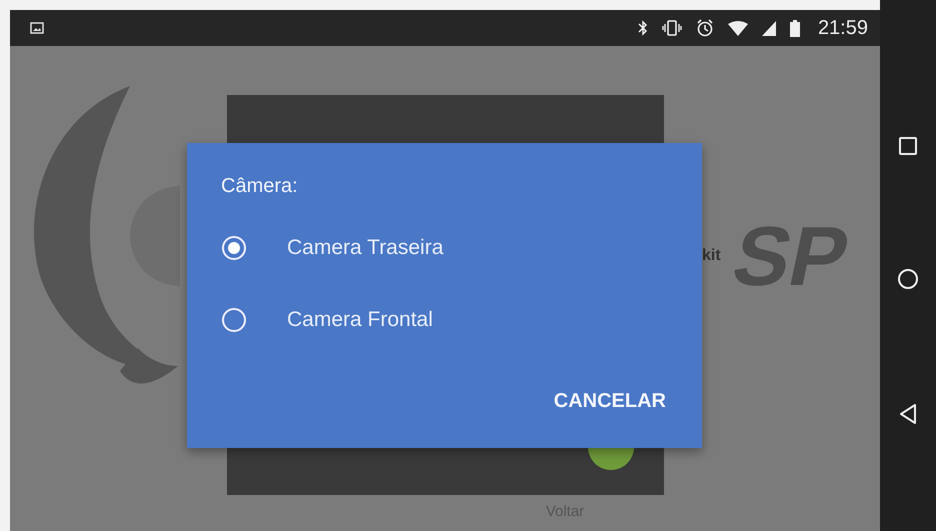 Image resolution: width=936 pixels, height=531 pixels. What do you see at coordinates (610, 401) in the screenshot?
I see `cancel-button: CANCELAR` at bounding box center [610, 401].